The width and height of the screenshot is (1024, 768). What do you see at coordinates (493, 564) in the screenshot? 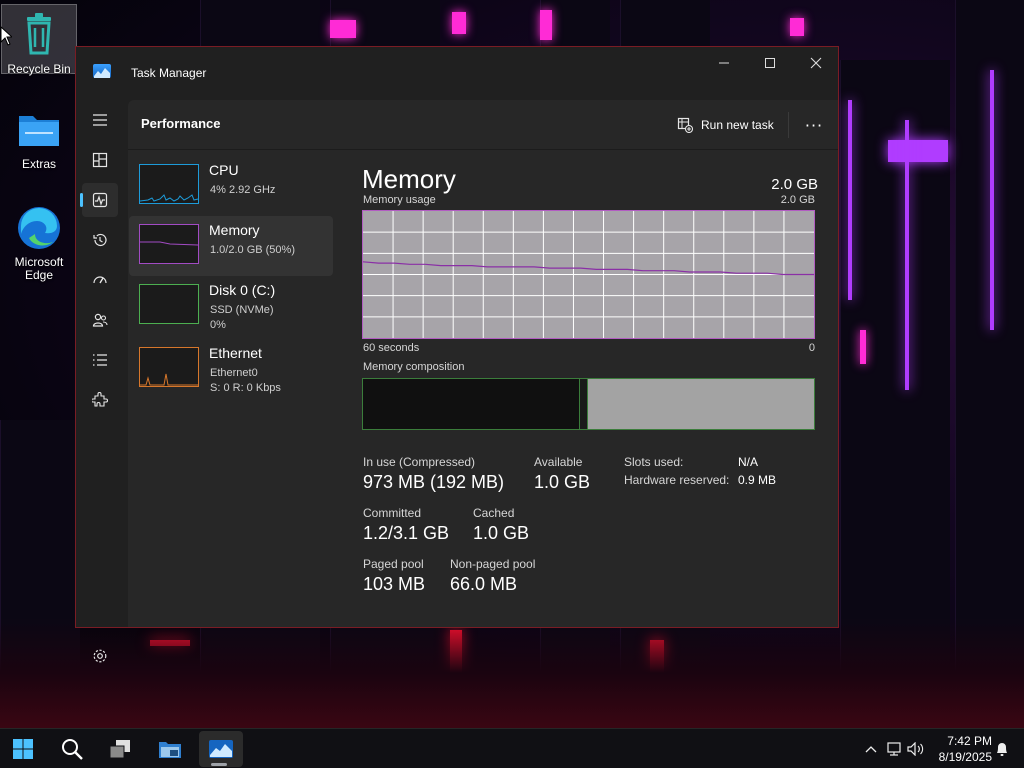
I see `stat-non-paged-pool-label: Non-paged pool` at bounding box center [493, 564].